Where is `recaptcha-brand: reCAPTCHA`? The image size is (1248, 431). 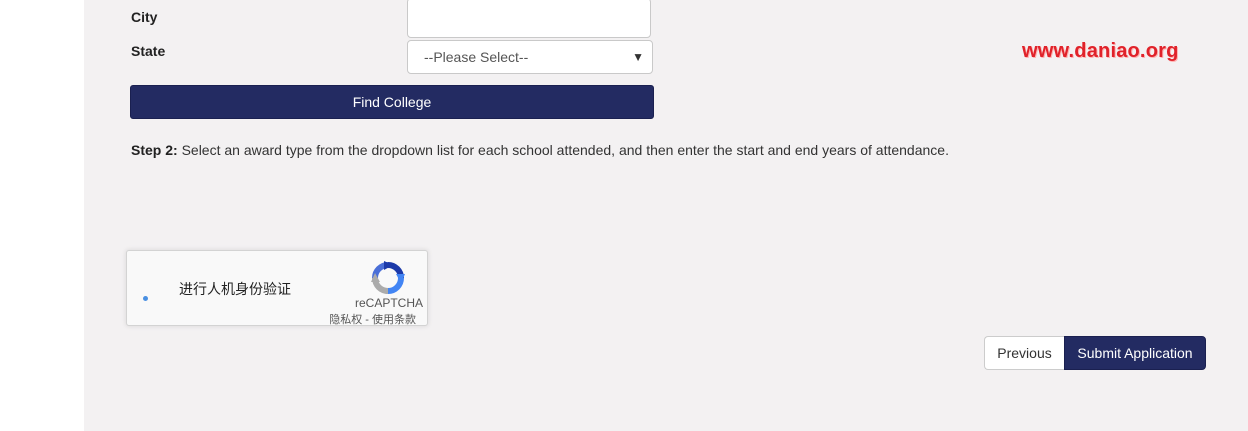 recaptcha-brand: reCAPTCHA is located at coordinates (388, 303).